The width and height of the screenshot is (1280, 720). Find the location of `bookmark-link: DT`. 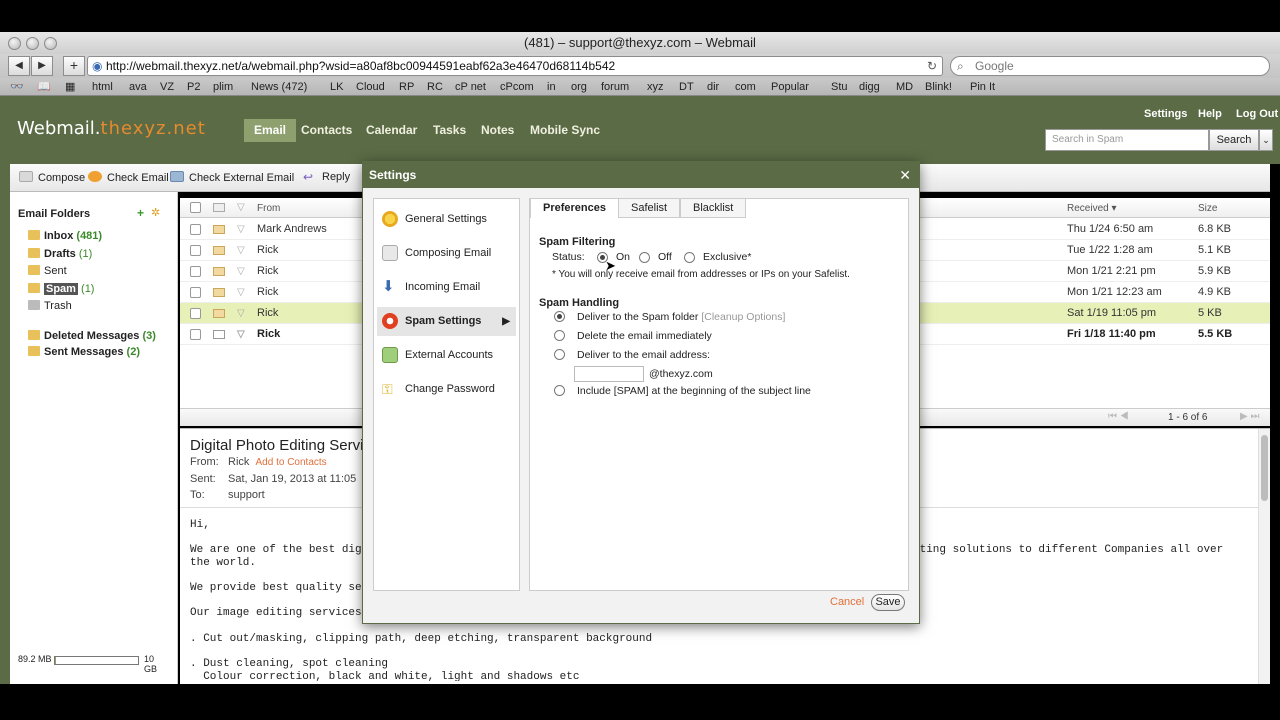

bookmark-link: DT is located at coordinates (686, 87).